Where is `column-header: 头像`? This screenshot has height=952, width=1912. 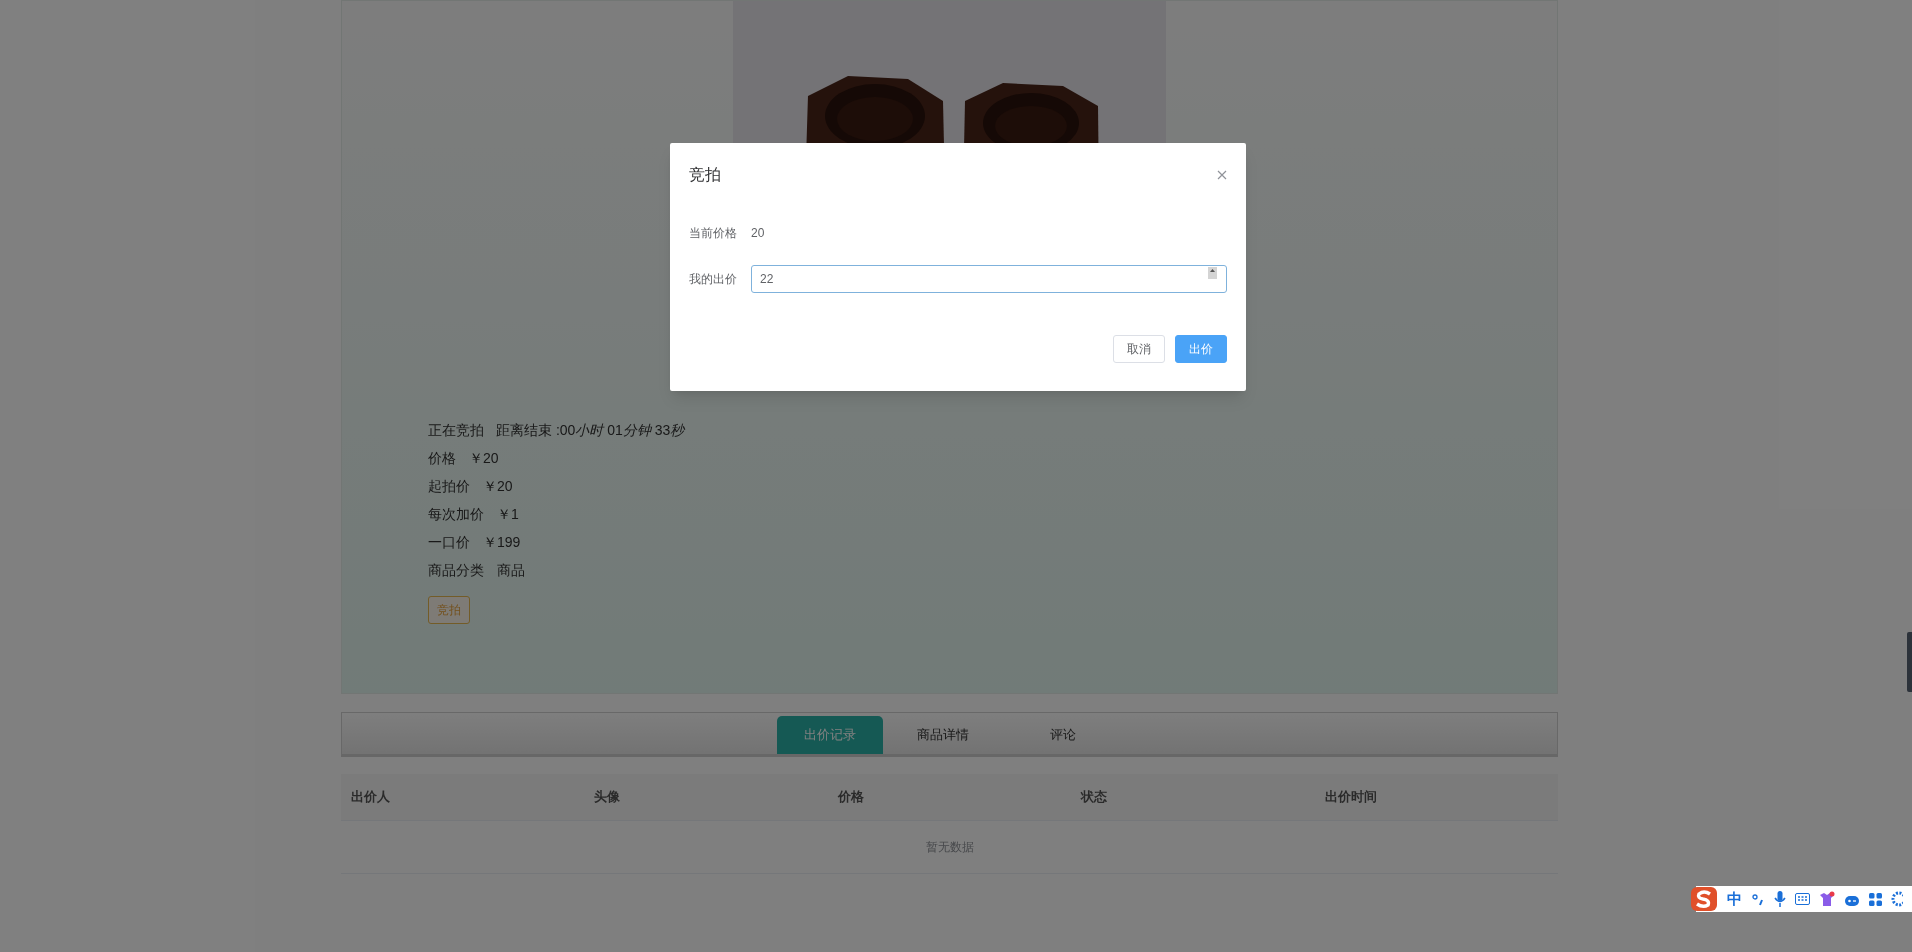
column-header: 头像 is located at coordinates (607, 797).